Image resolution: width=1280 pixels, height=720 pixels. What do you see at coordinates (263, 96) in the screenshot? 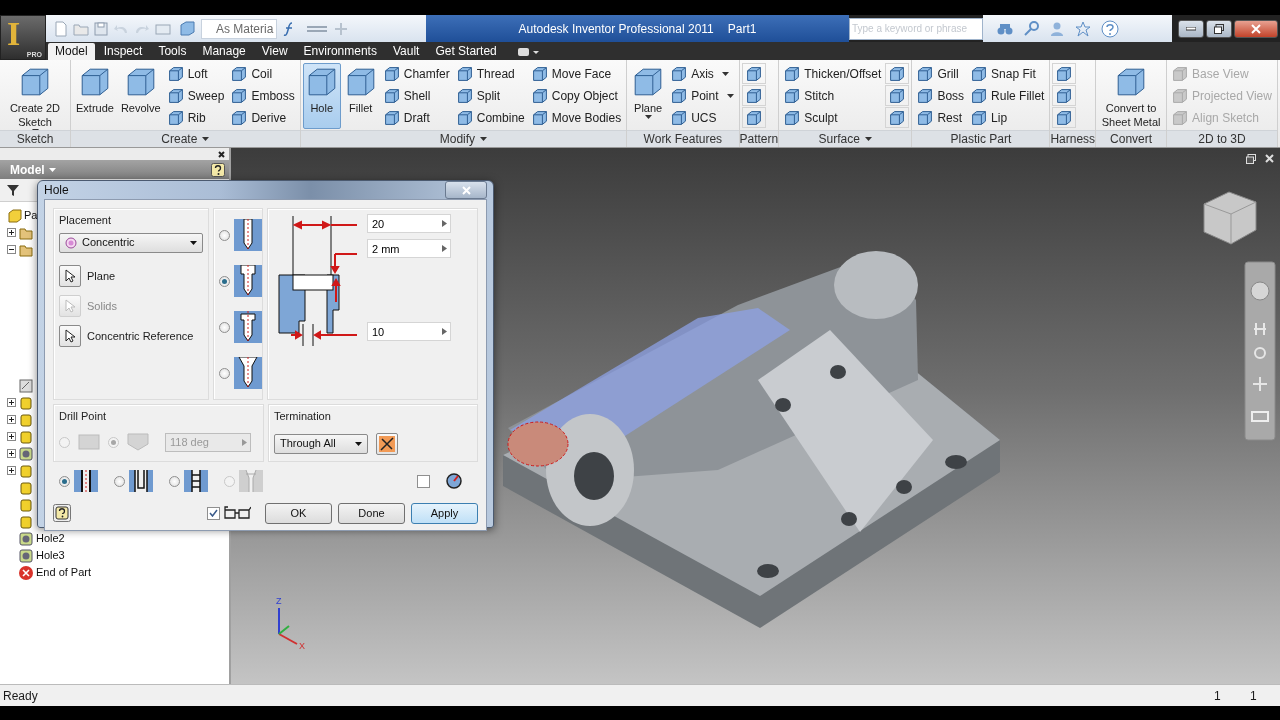
I see `ribbon-button: Emboss` at bounding box center [263, 96].